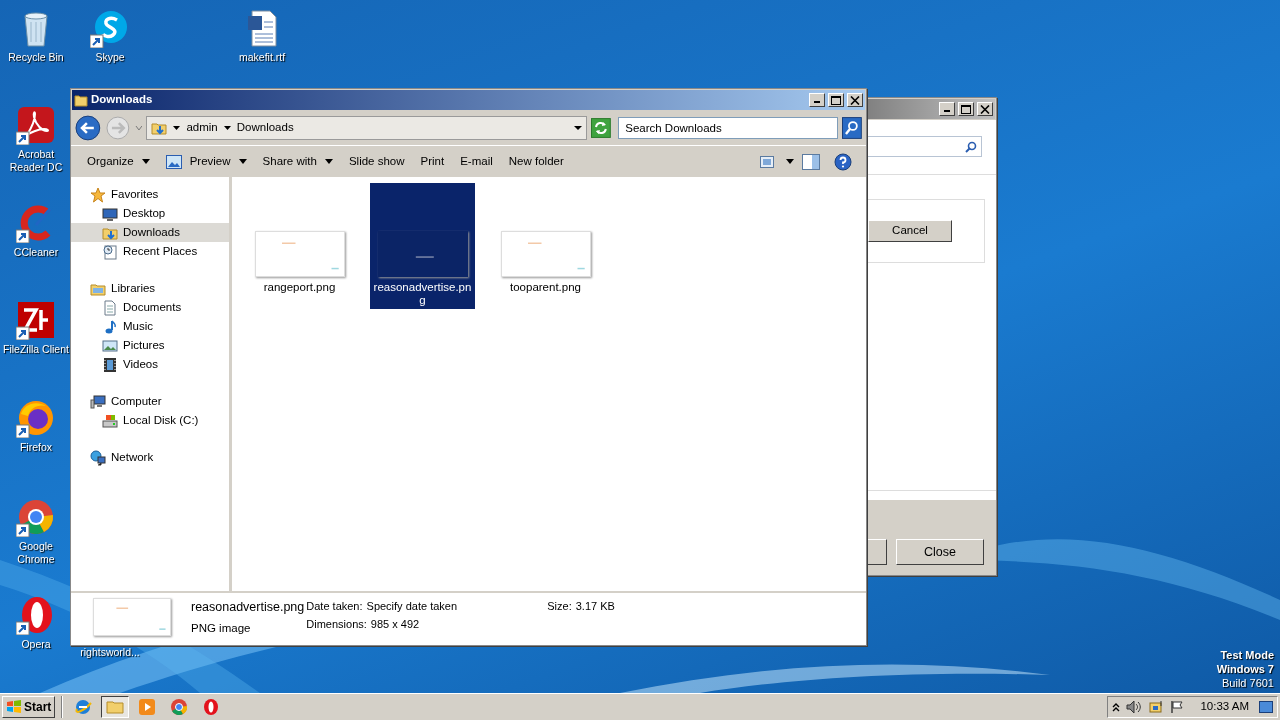 This screenshot has height=720, width=1280. What do you see at coordinates (179, 707) in the screenshot?
I see `chrome-icon` at bounding box center [179, 707].